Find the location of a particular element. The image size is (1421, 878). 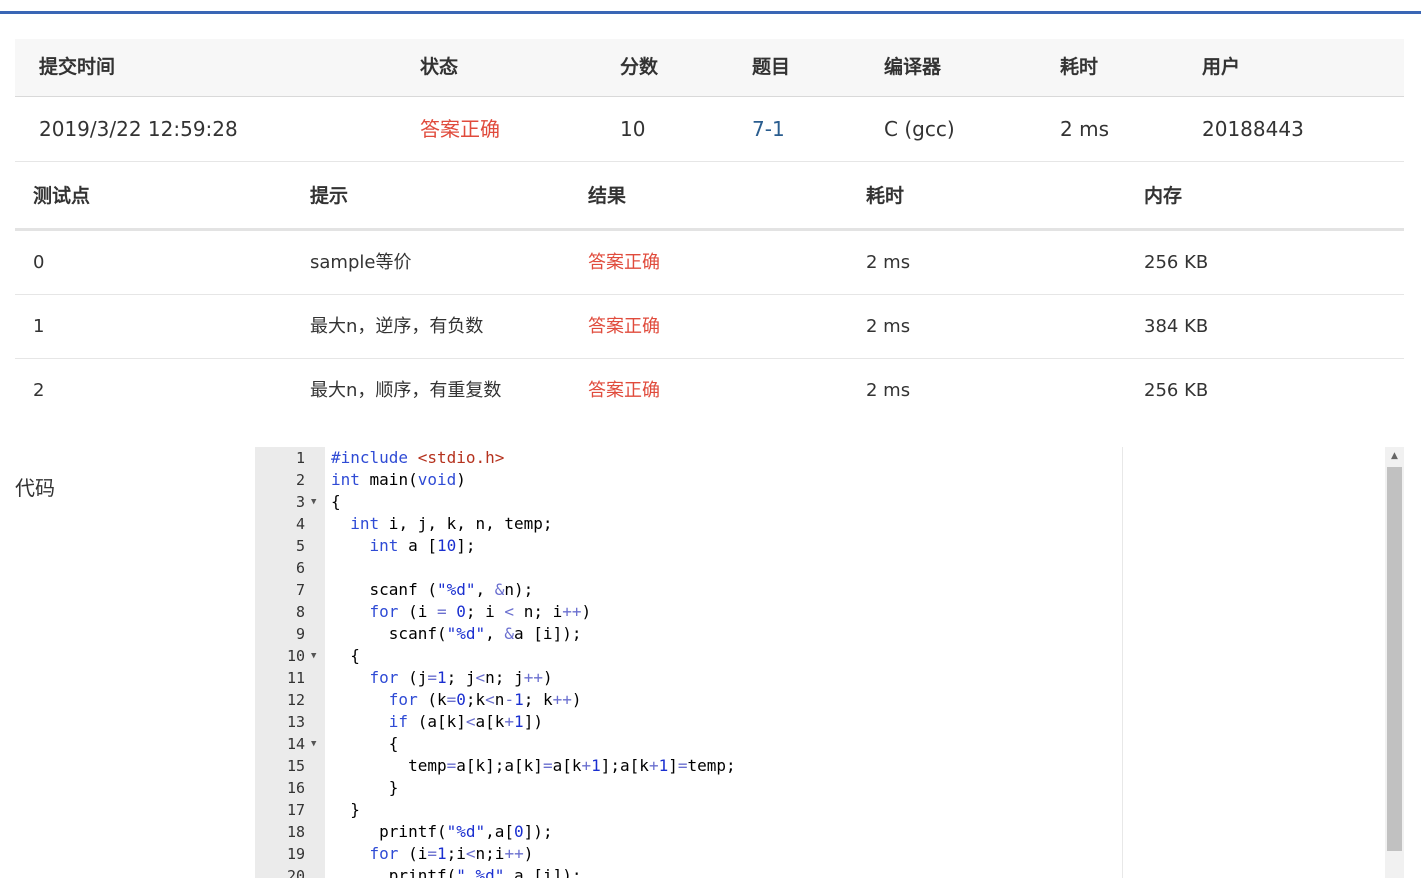

testcase-id: 1 is located at coordinates (39, 326).